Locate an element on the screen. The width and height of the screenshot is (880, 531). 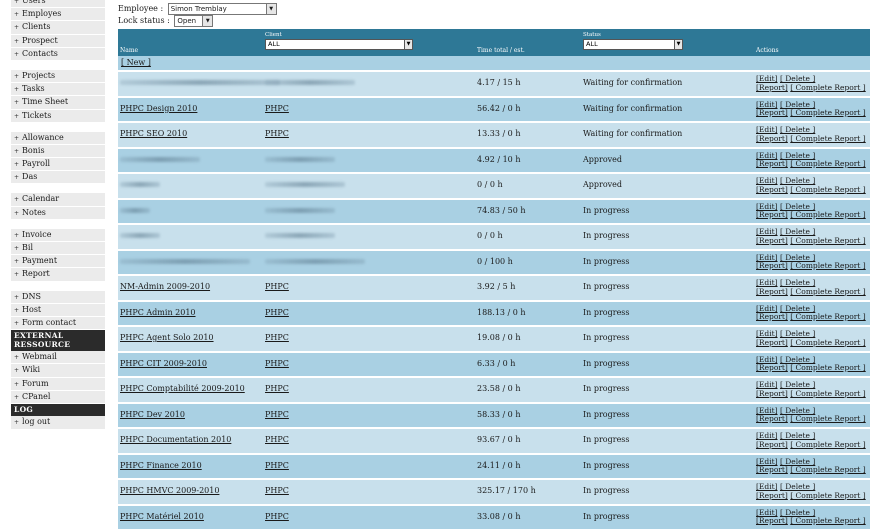
sidebar-item-projects: +Projects is located at coordinates (58, 76).